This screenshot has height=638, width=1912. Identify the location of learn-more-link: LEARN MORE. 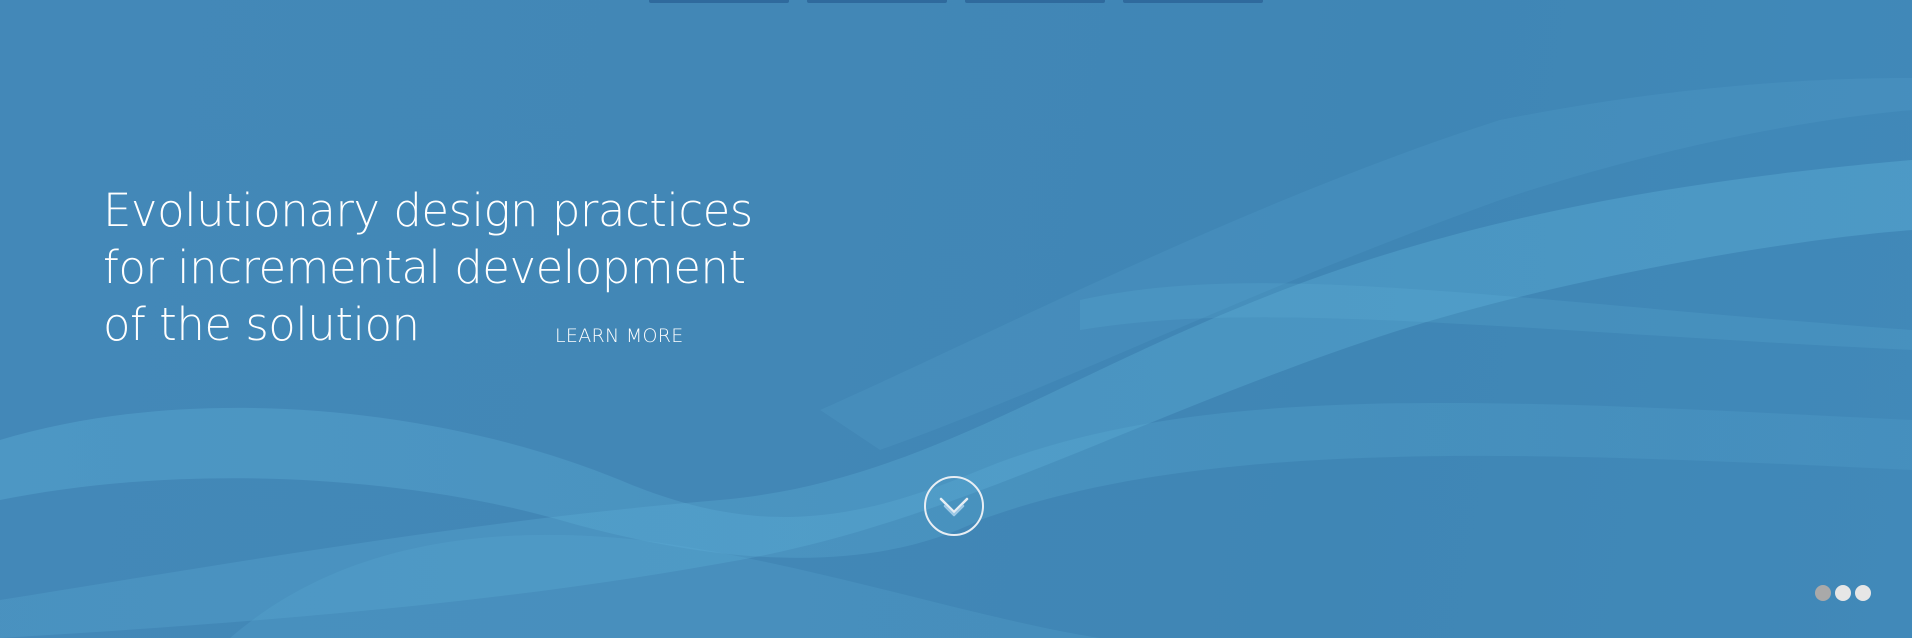
(619, 336).